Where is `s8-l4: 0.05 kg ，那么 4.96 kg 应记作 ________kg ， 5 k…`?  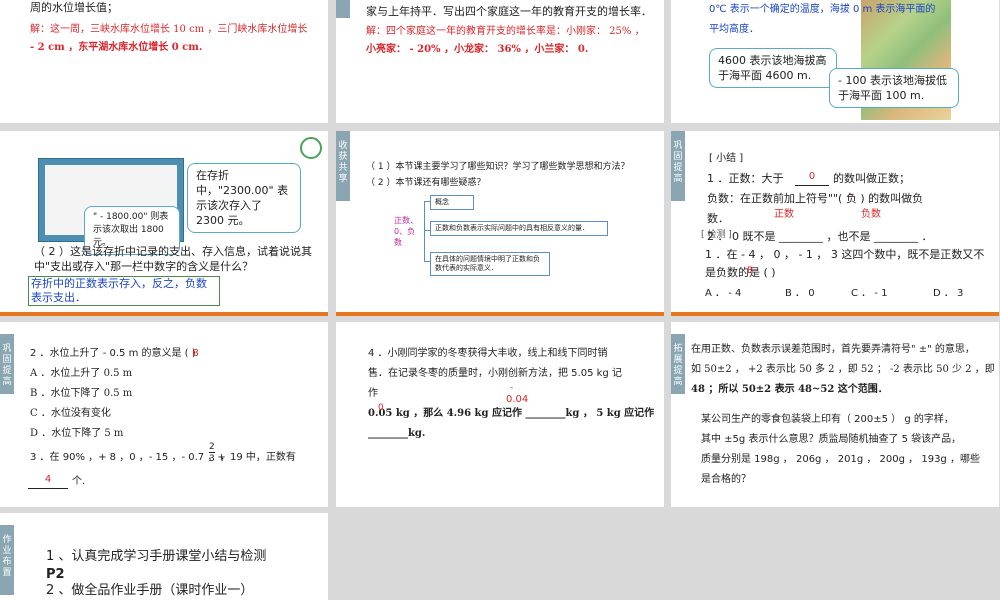 s8-l4: 0.05 kg ，那么 4.96 kg 应记作 ________kg ， 5 k… is located at coordinates (511, 413).